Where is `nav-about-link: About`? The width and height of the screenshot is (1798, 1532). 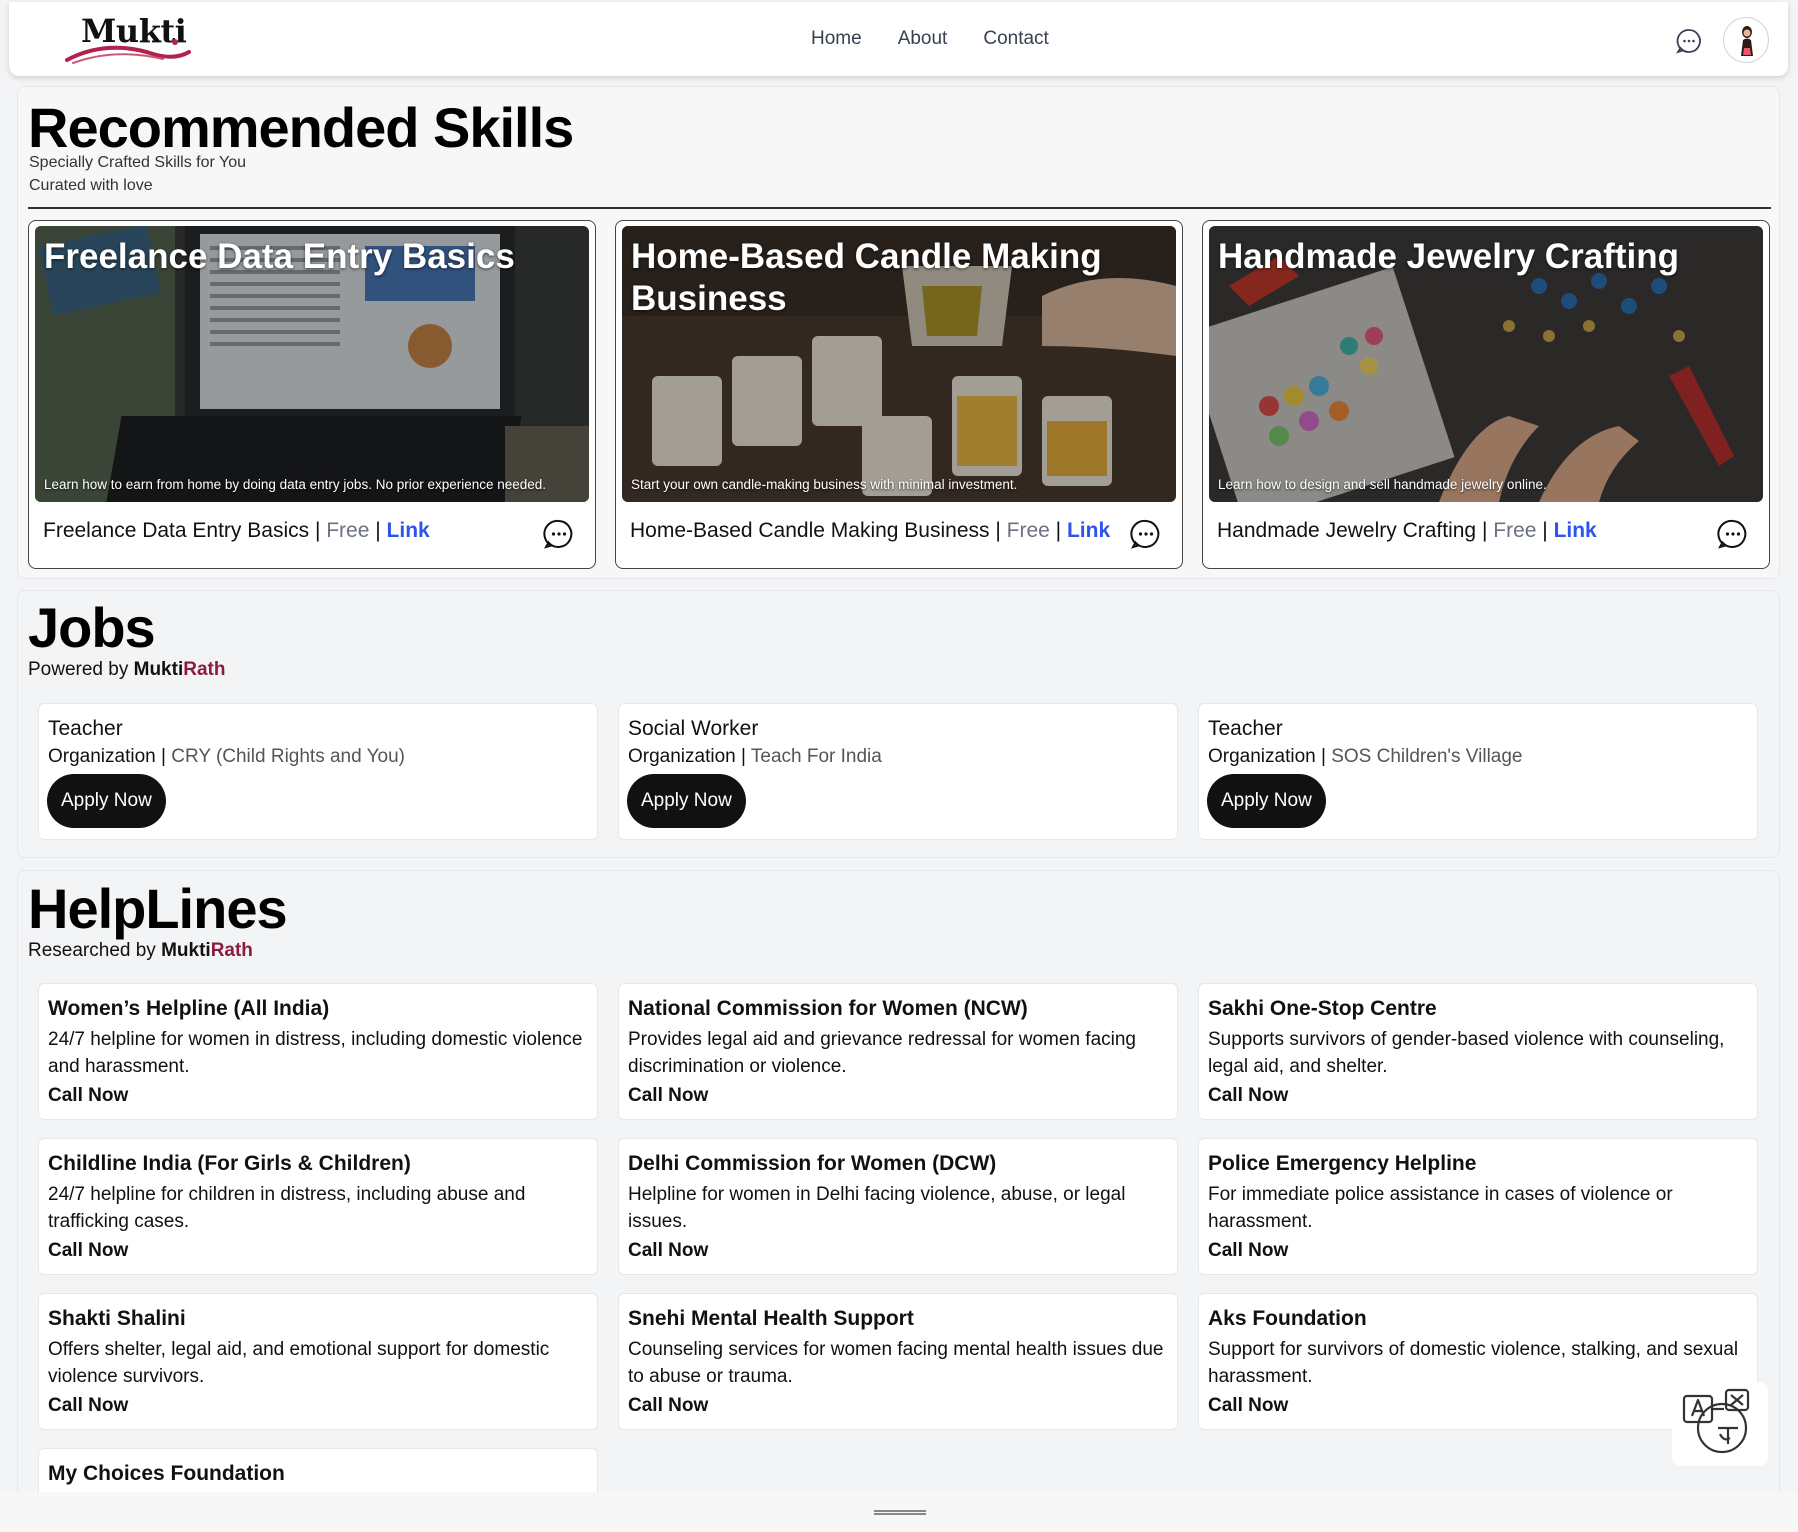 nav-about-link: About is located at coordinates (923, 39).